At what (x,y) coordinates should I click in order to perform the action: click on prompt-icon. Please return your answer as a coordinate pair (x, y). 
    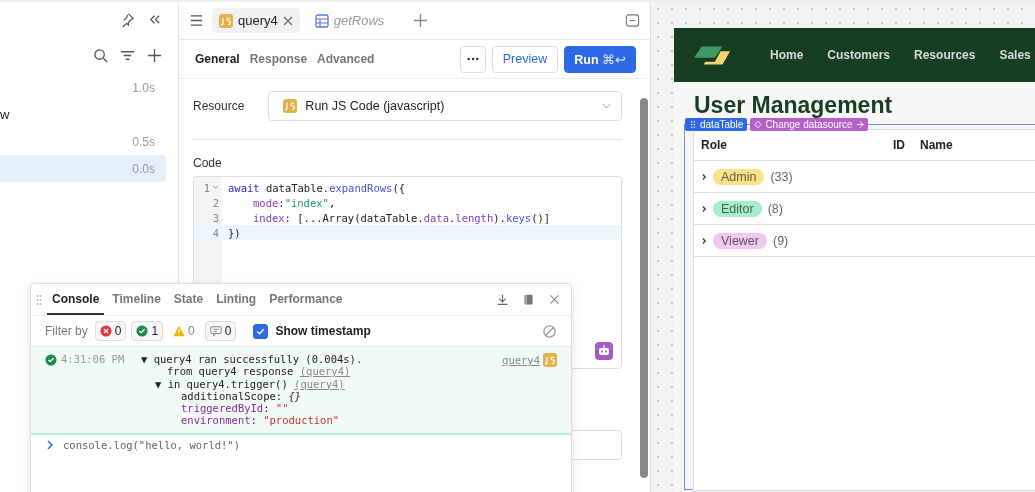
    Looking at the image, I should click on (50, 444).